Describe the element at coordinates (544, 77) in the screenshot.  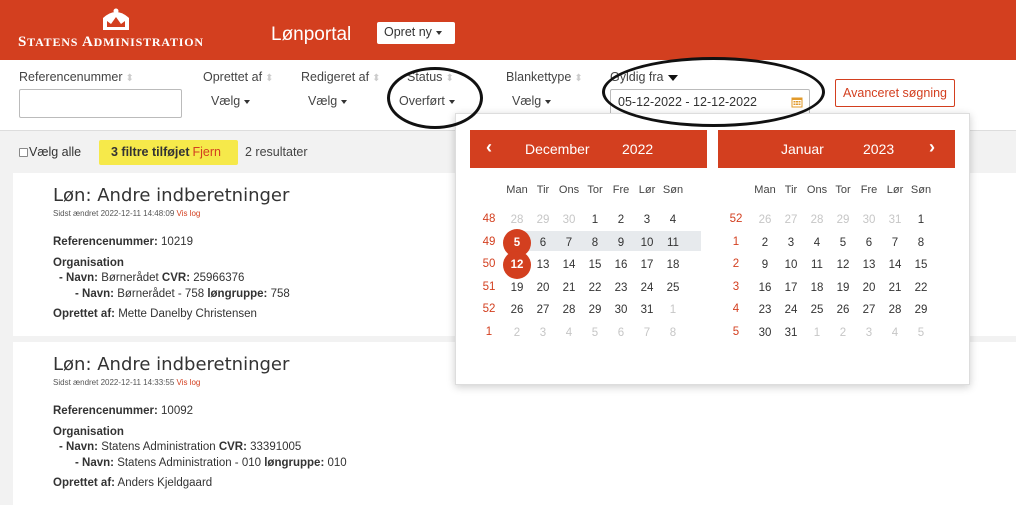
I see `form-type-filter-label: Blankettype ⬍` at that location.